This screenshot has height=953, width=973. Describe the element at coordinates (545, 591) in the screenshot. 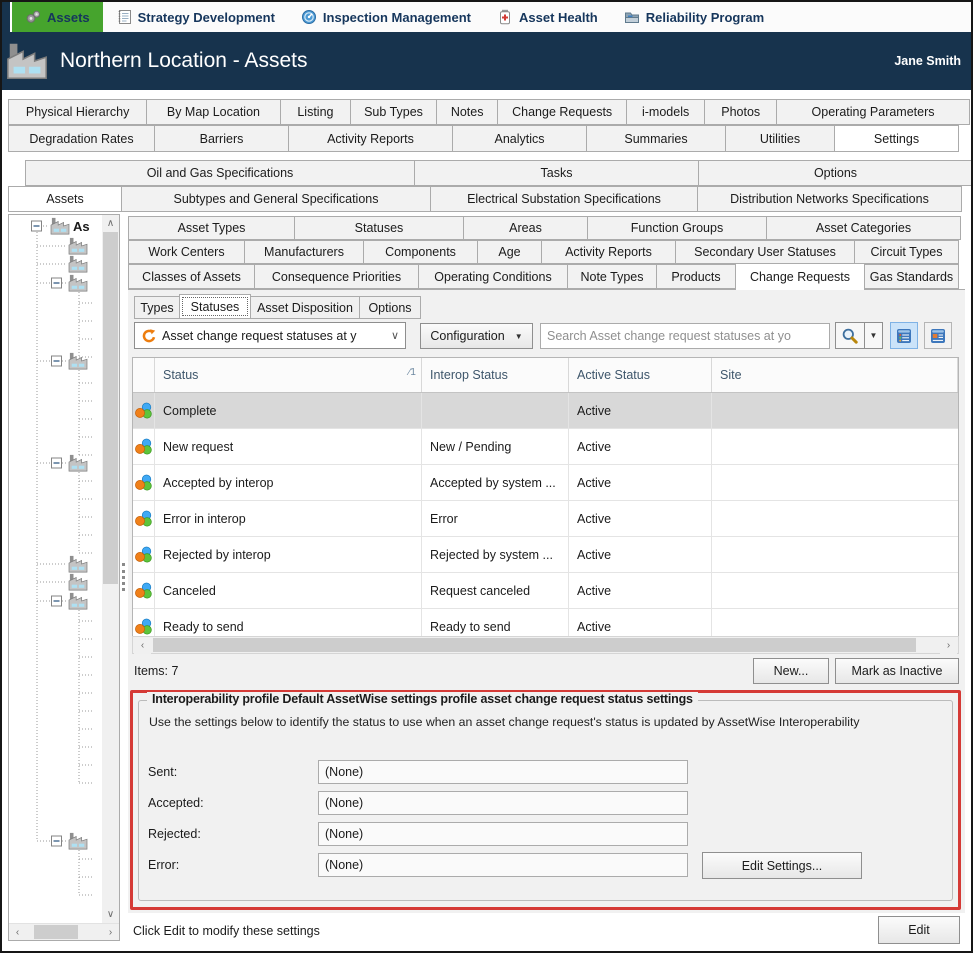

I see `table-row: Canceled Request canceled Active` at that location.